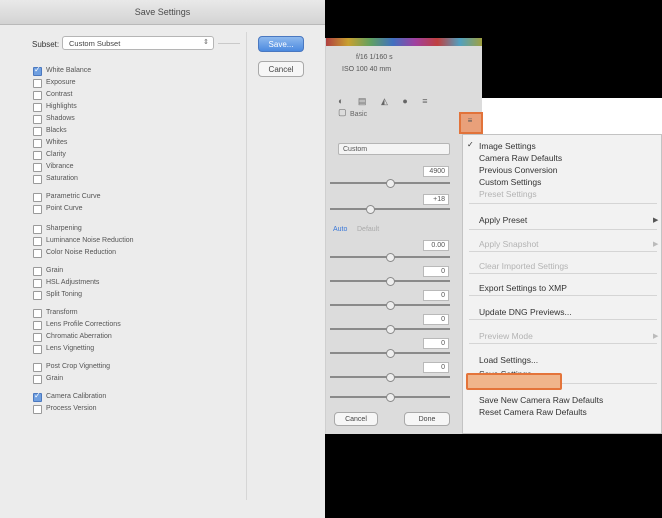 The width and height of the screenshot is (662, 518). I want to click on shadows-slider, so click(390, 329).